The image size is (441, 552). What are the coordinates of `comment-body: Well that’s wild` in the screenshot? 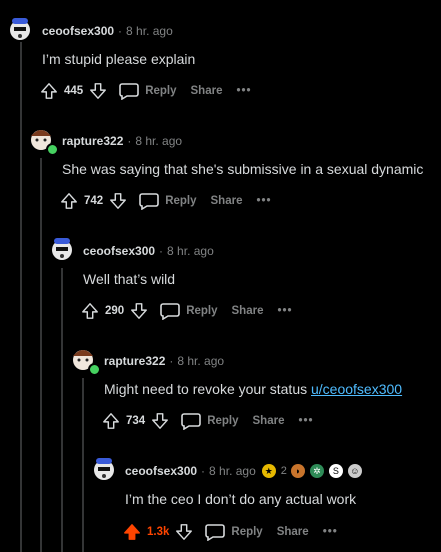 It's located at (129, 279).